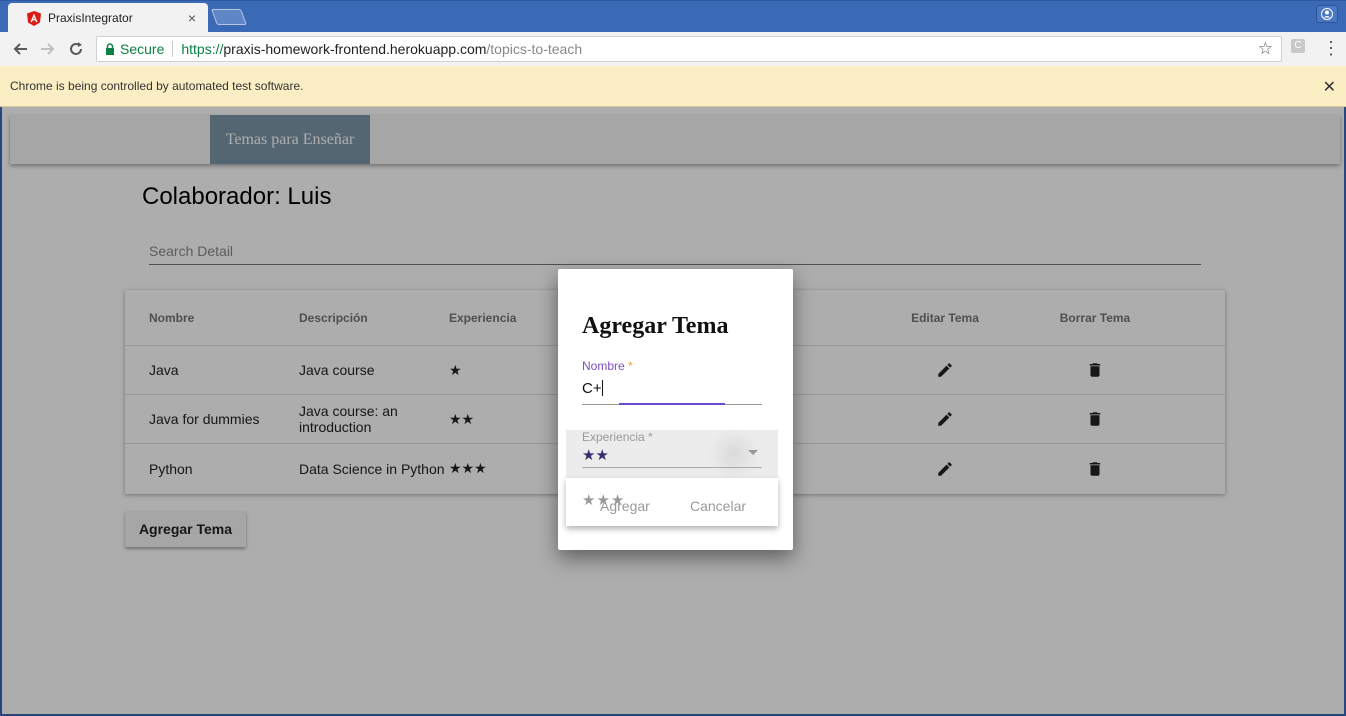 This screenshot has width=1346, height=716. I want to click on omnibox-separator, so click(173, 49).